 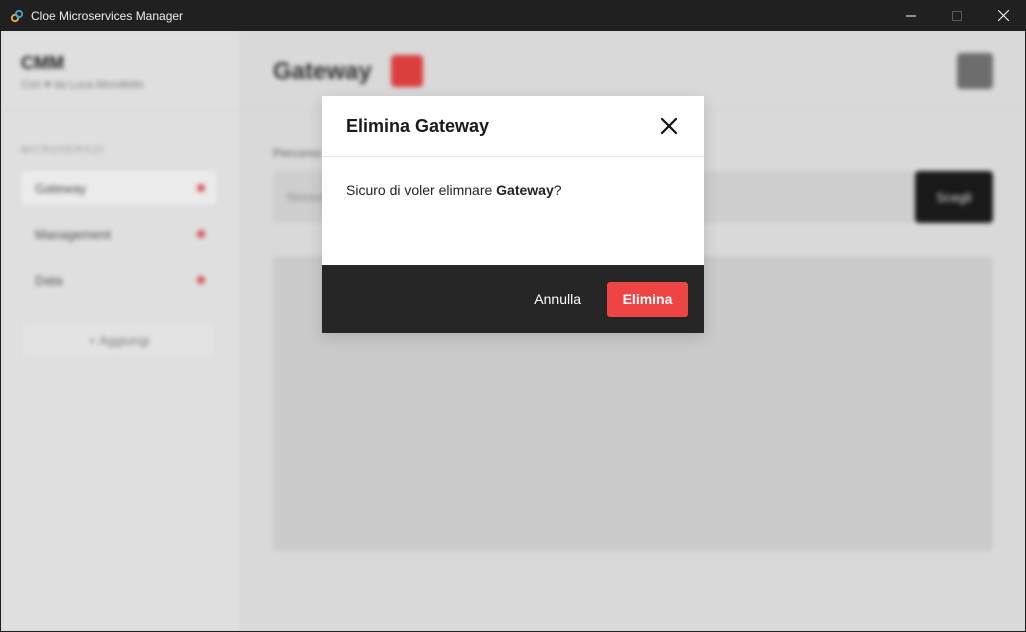 I want to click on dialog-title: Elimina Gateway, so click(x=418, y=125).